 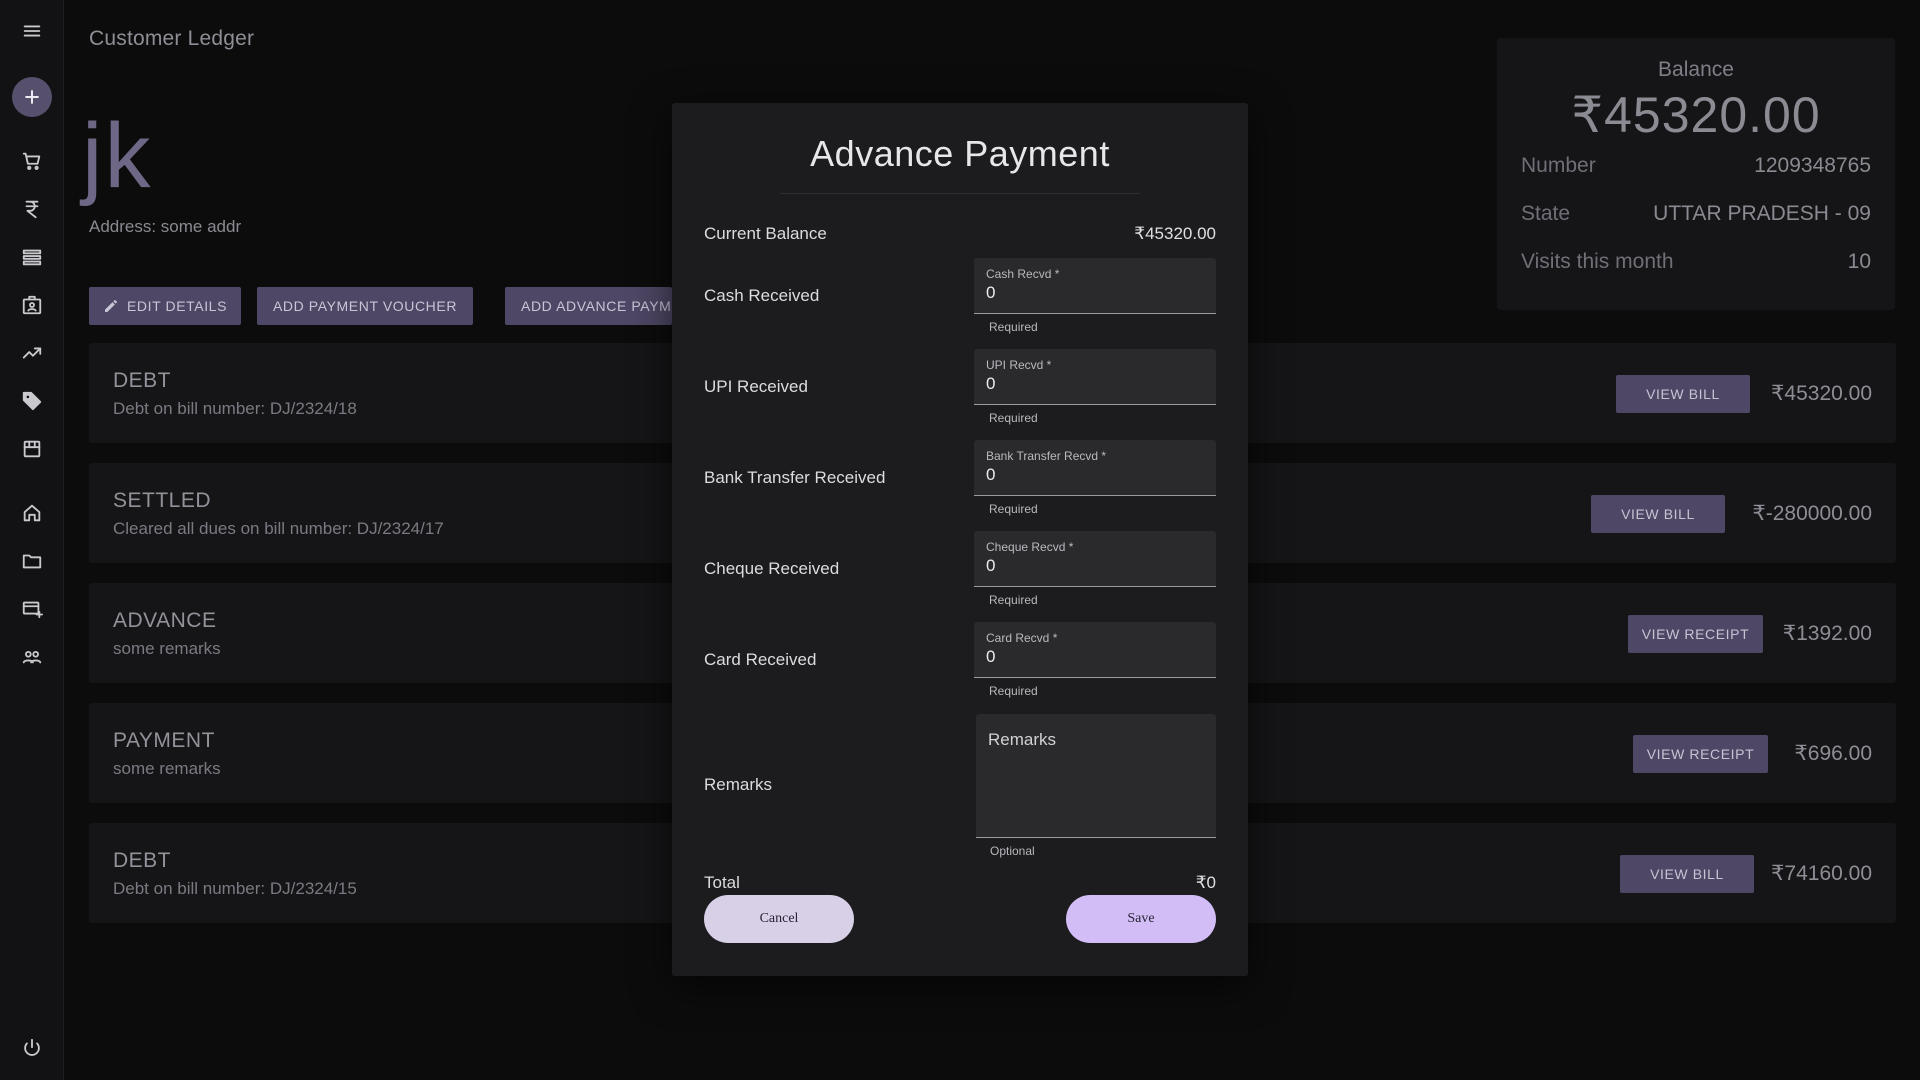 What do you see at coordinates (1205, 882) in the screenshot?
I see `total-value: ₹0` at bounding box center [1205, 882].